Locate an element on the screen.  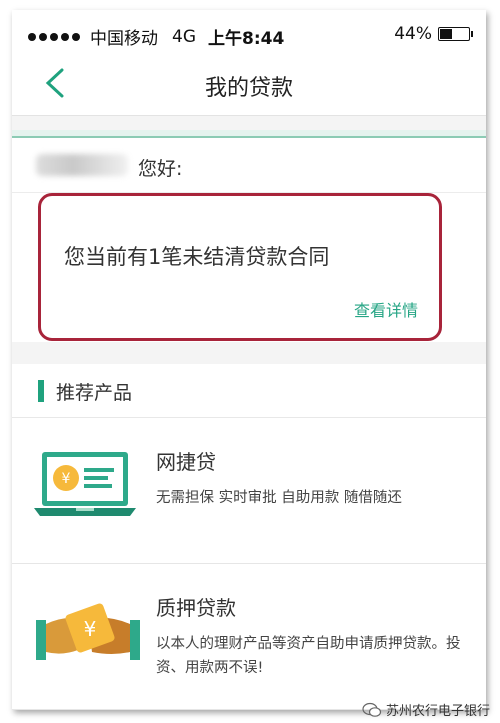
carrier-indicator: 中国移动 4G is located at coordinates (112, 36).